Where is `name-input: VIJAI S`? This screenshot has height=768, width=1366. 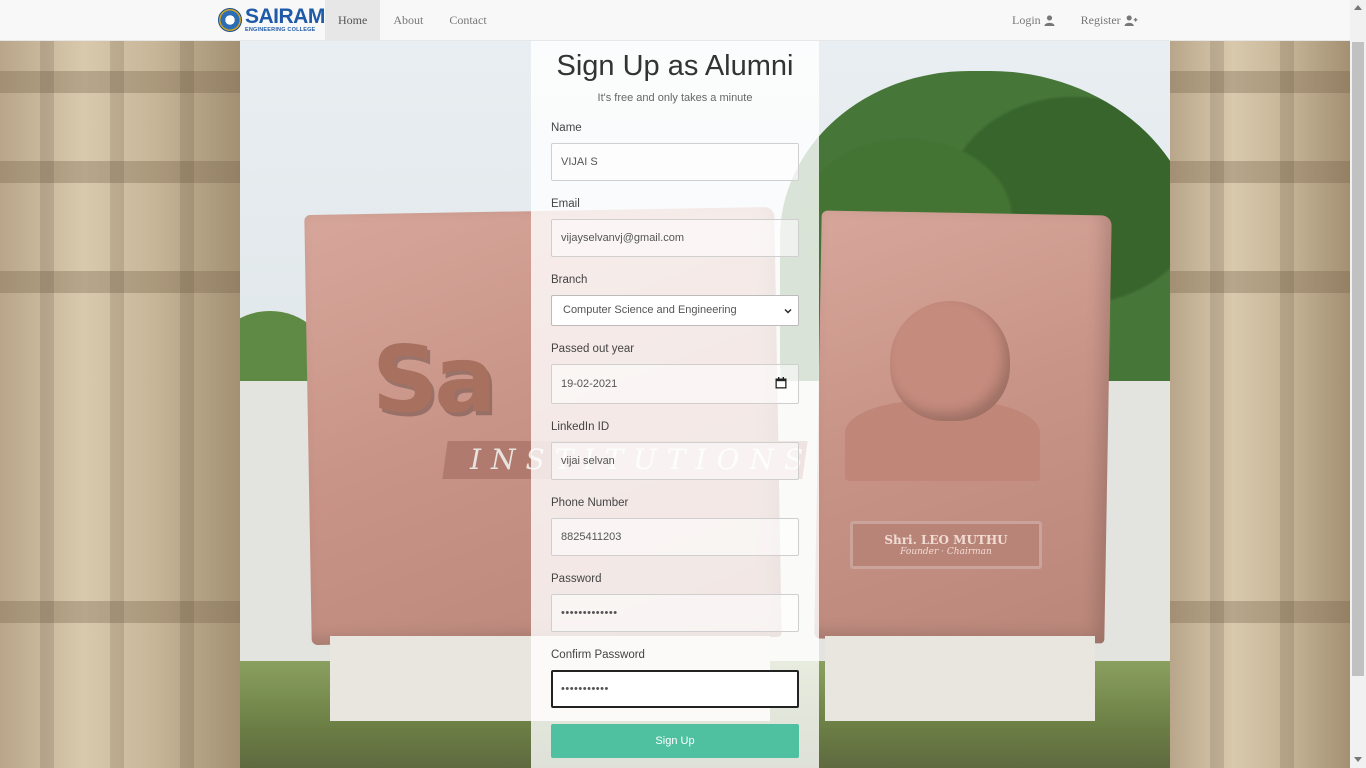 name-input: VIJAI S is located at coordinates (675, 162).